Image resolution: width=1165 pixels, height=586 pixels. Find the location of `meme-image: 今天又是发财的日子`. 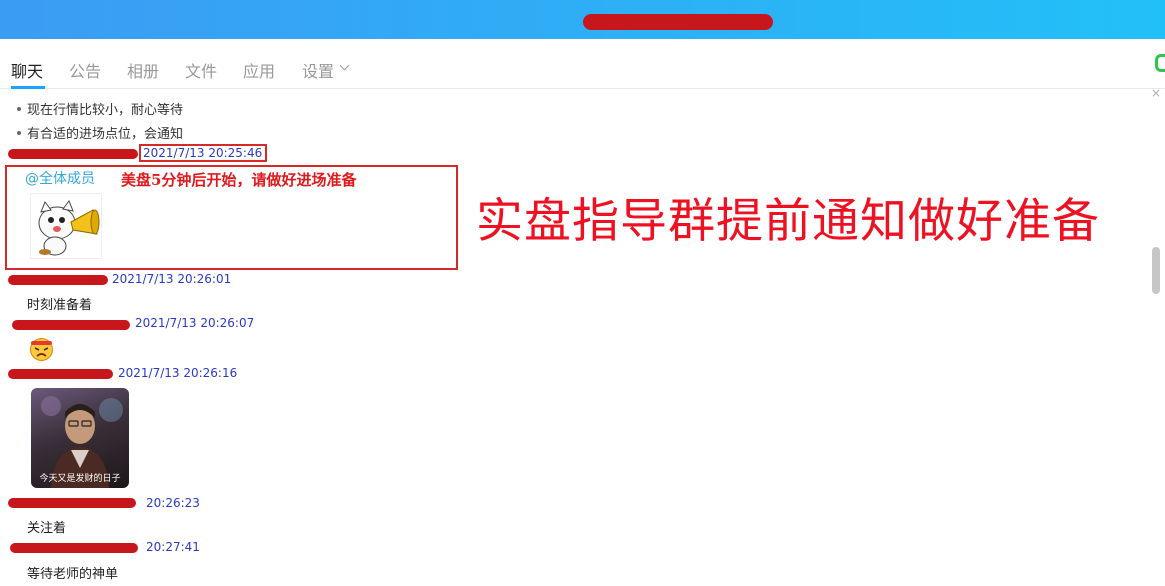

meme-image: 今天又是发财的日子 is located at coordinates (80, 438).